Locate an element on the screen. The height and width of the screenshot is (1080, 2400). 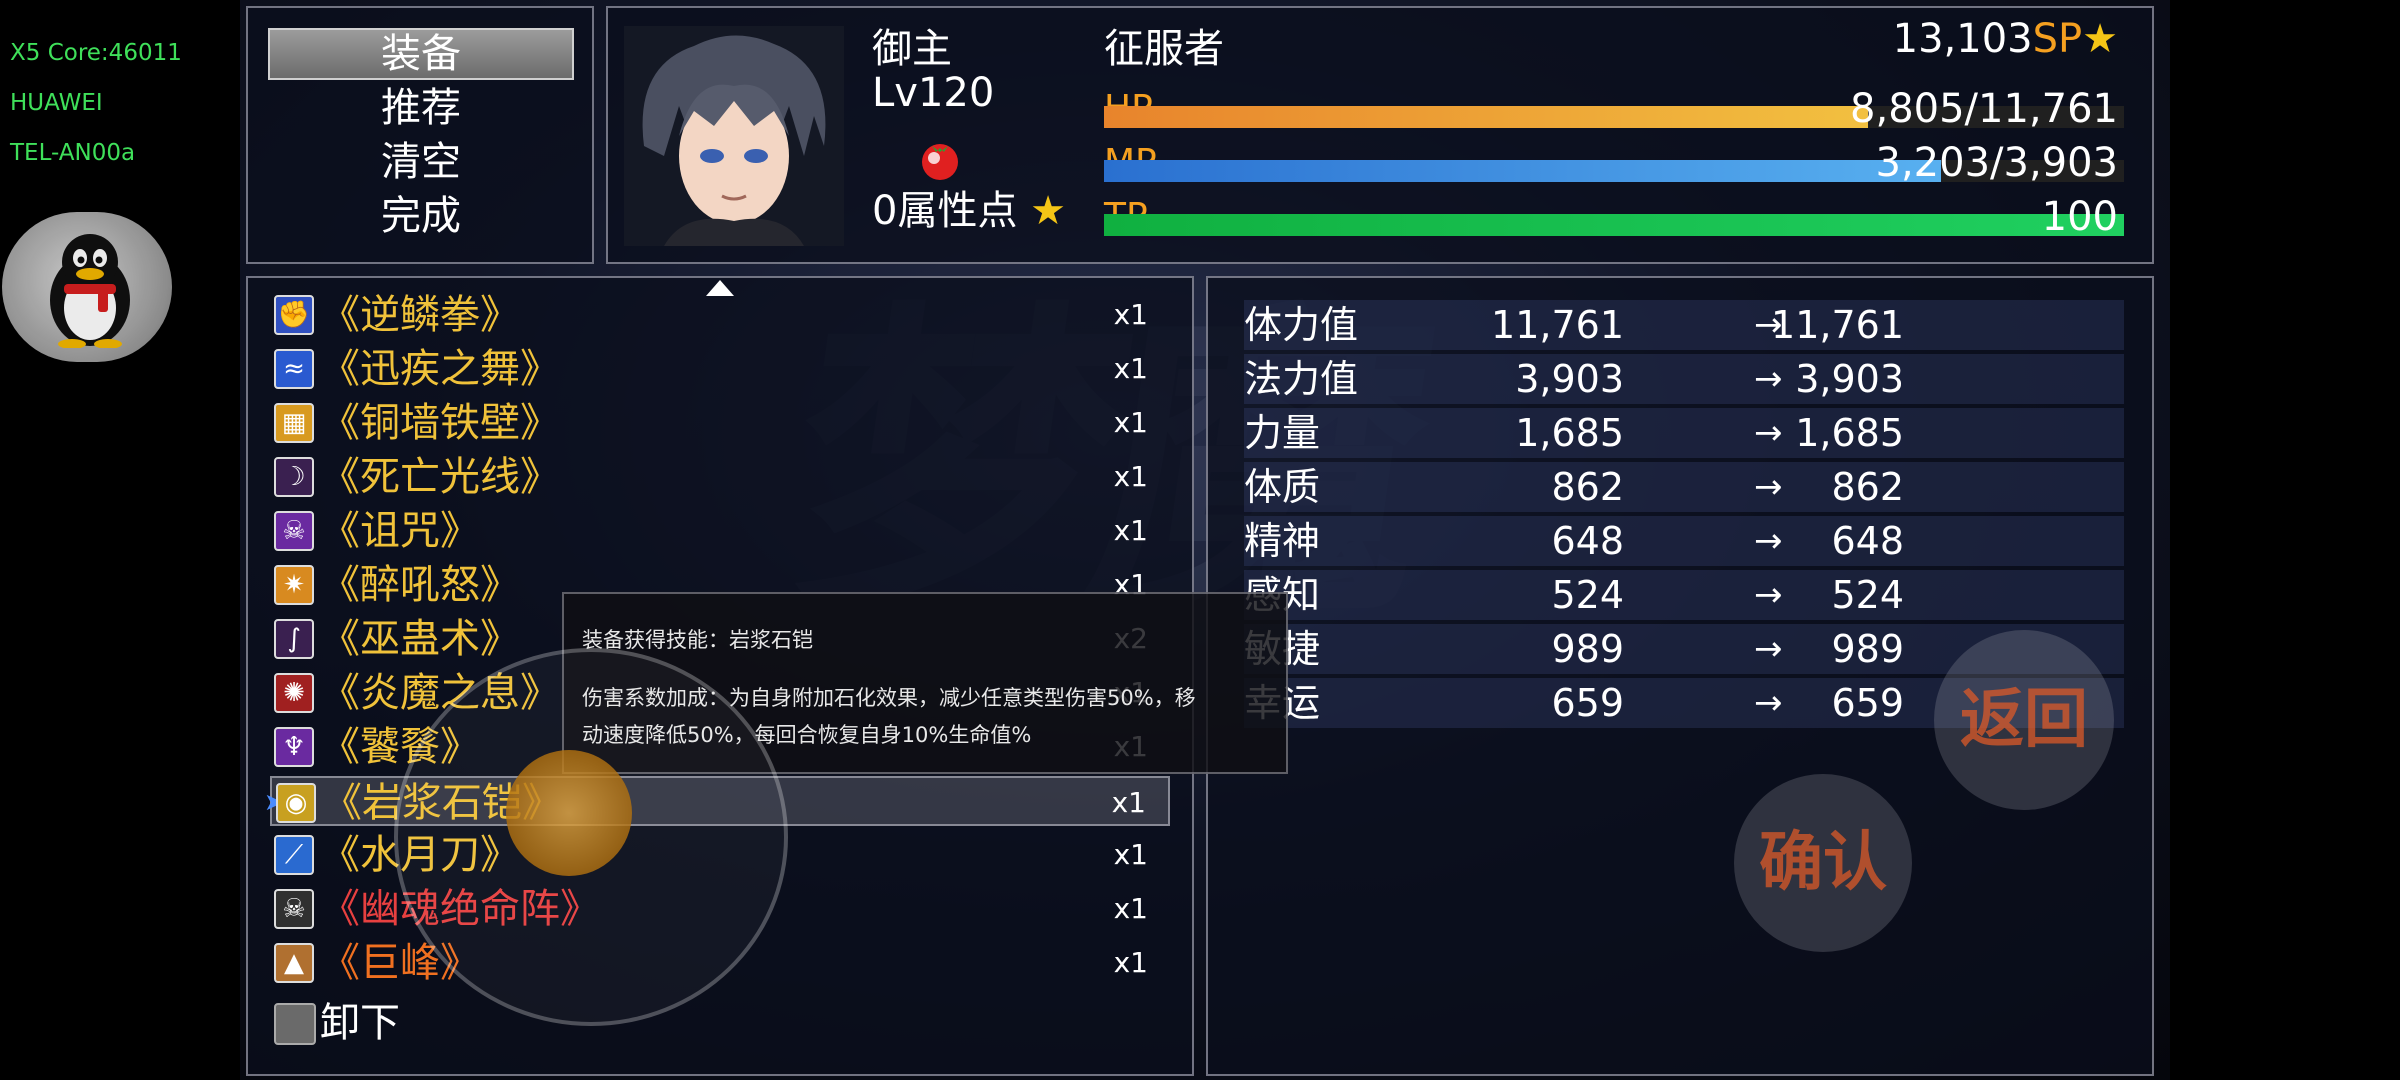
star-icon: ★ is located at coordinates (1042, 211).